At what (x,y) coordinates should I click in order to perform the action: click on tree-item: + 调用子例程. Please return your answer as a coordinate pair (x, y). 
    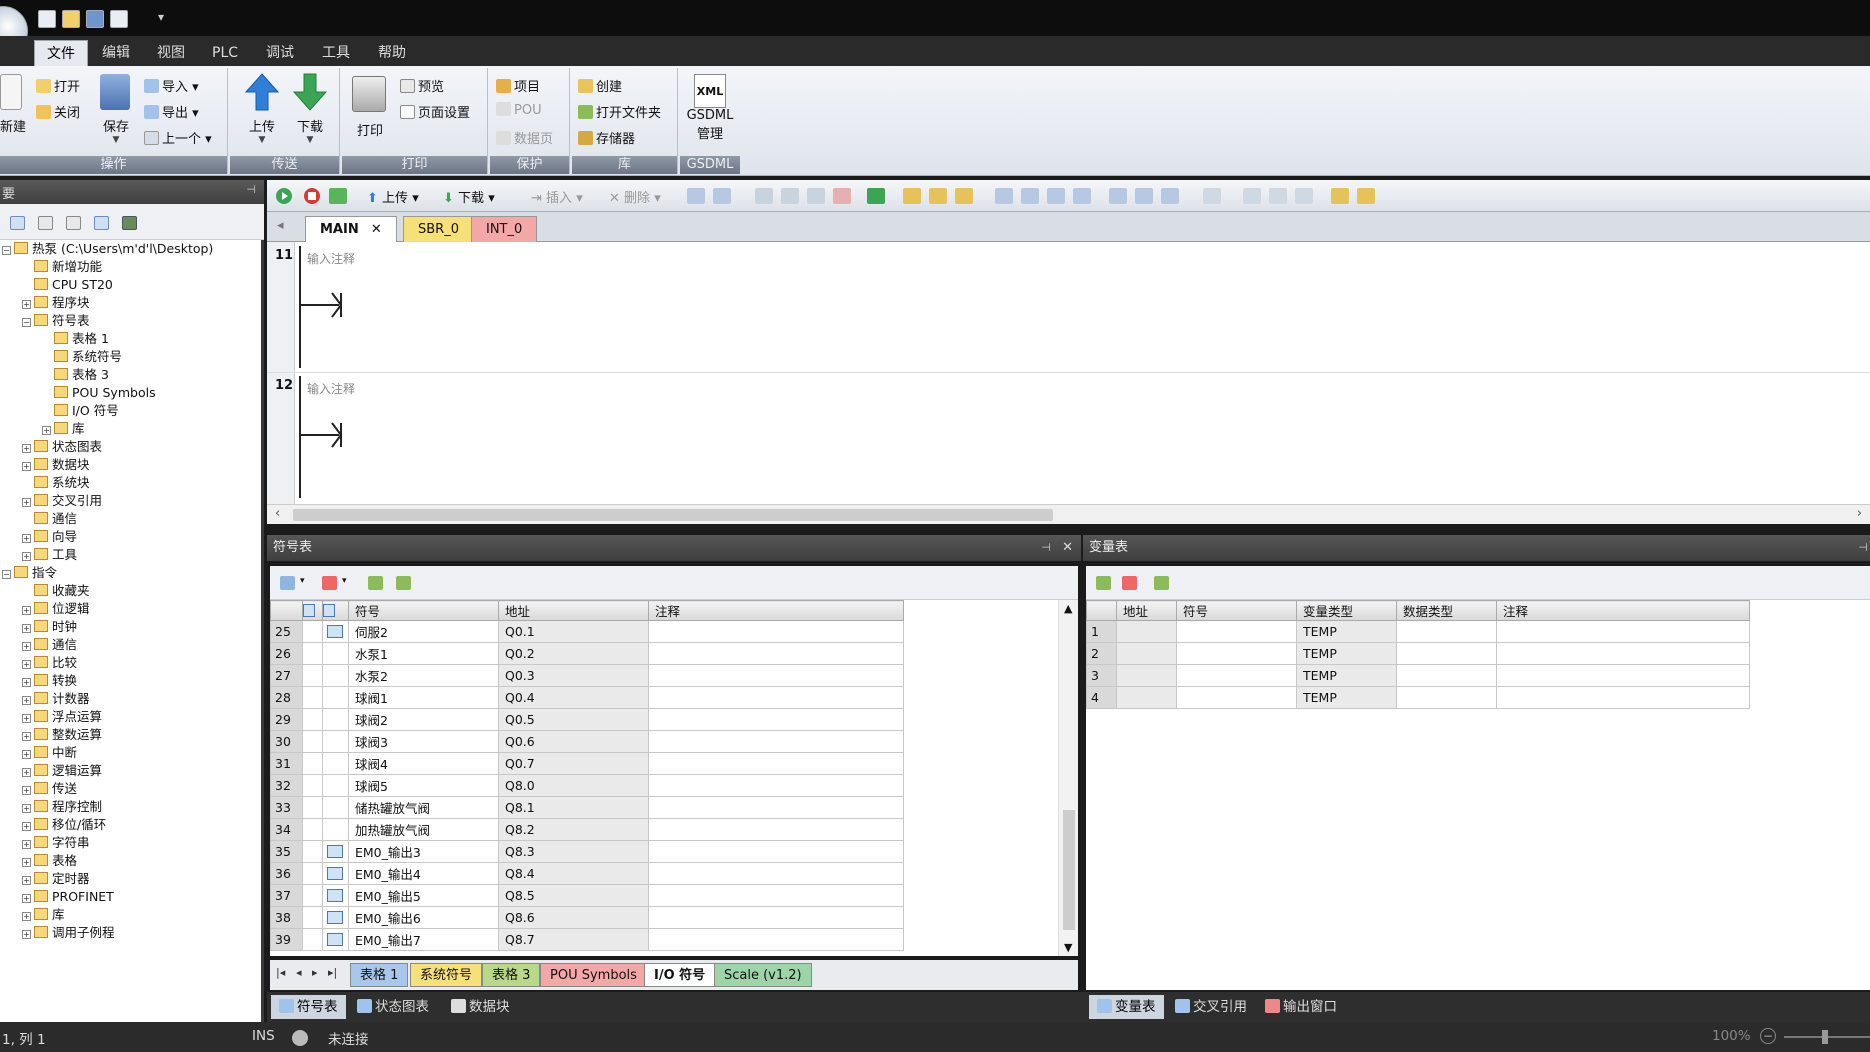
    Looking at the image, I should click on (68, 933).